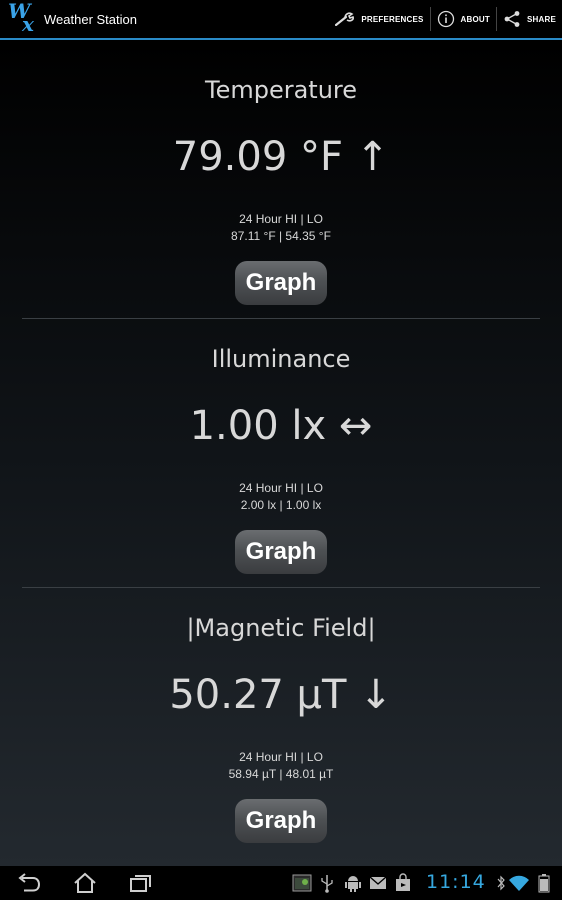 The image size is (562, 900). Describe the element at coordinates (28, 24) in the screenshot. I see `logo-letter-x: x` at that location.